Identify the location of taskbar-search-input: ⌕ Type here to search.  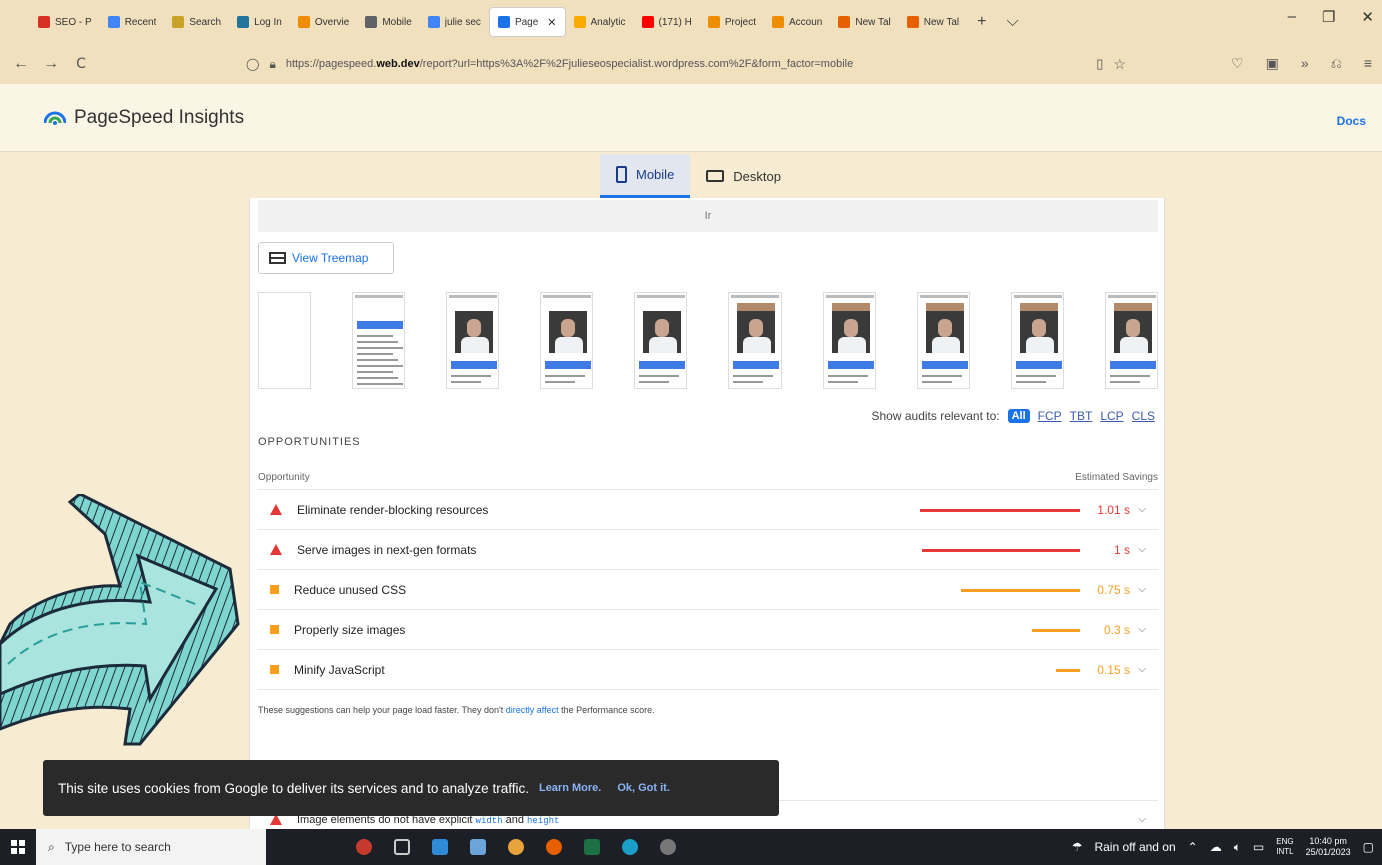
(151, 847).